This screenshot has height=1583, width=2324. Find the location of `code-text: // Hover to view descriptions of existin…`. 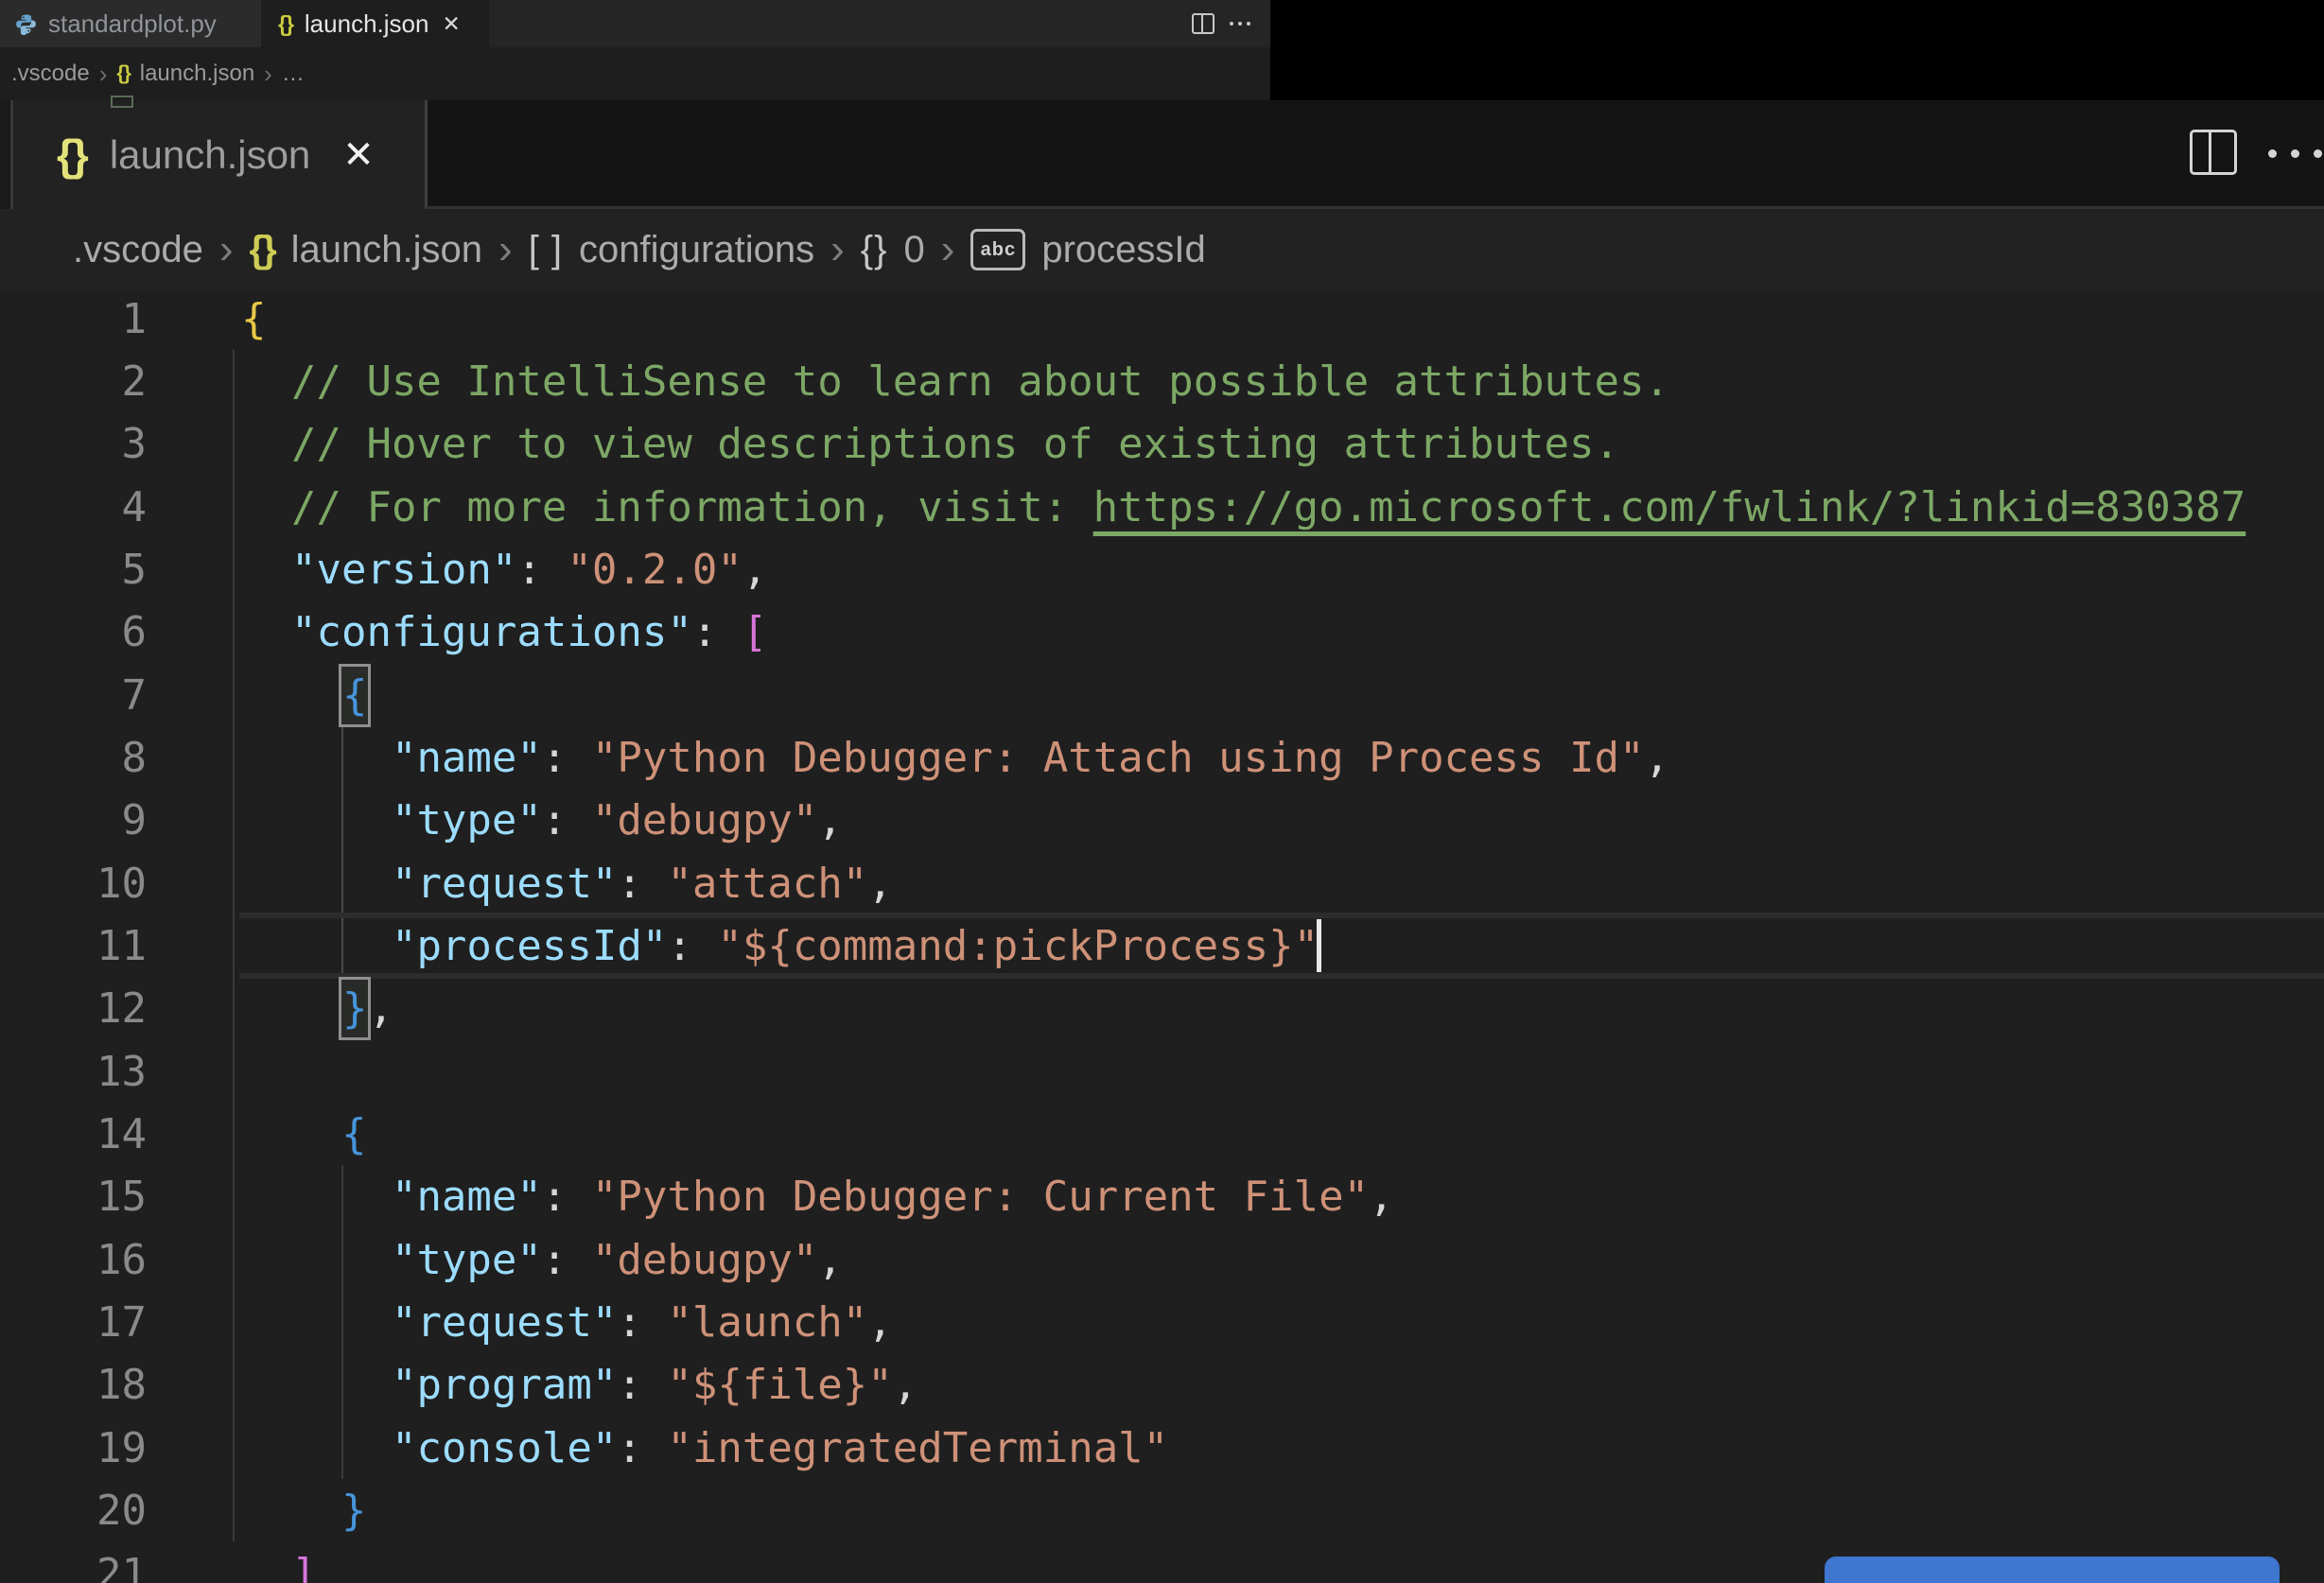

code-text: // Hover to view descriptions of existin… is located at coordinates (930, 444).